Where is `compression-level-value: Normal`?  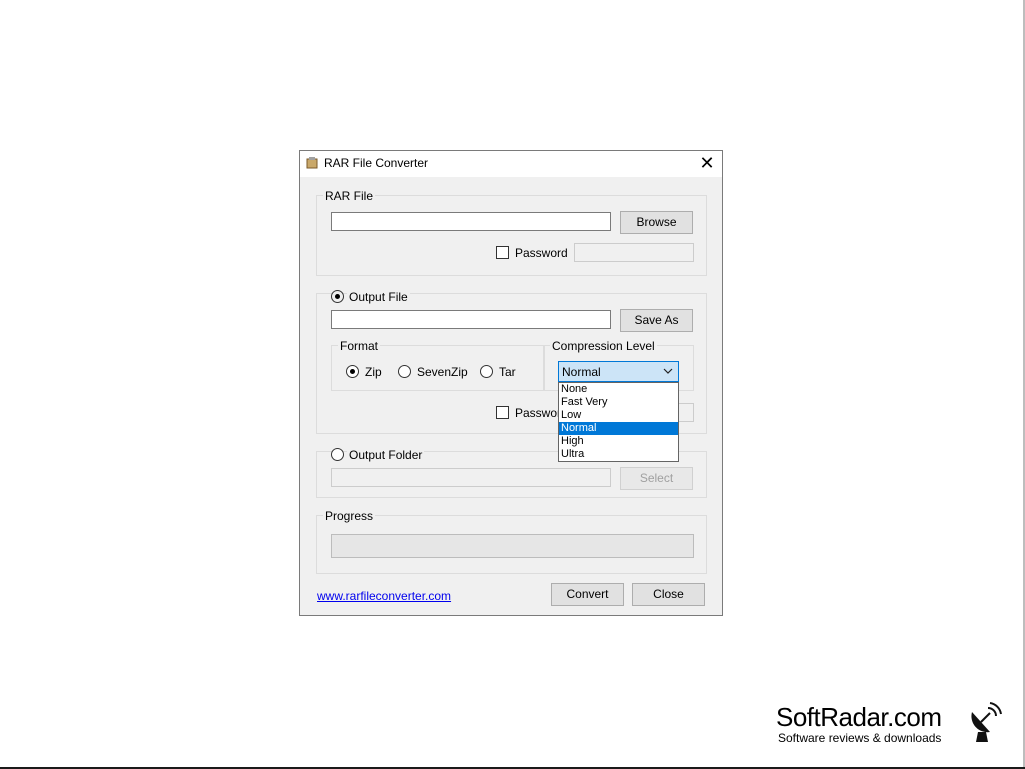 compression-level-value: Normal is located at coordinates (581, 372).